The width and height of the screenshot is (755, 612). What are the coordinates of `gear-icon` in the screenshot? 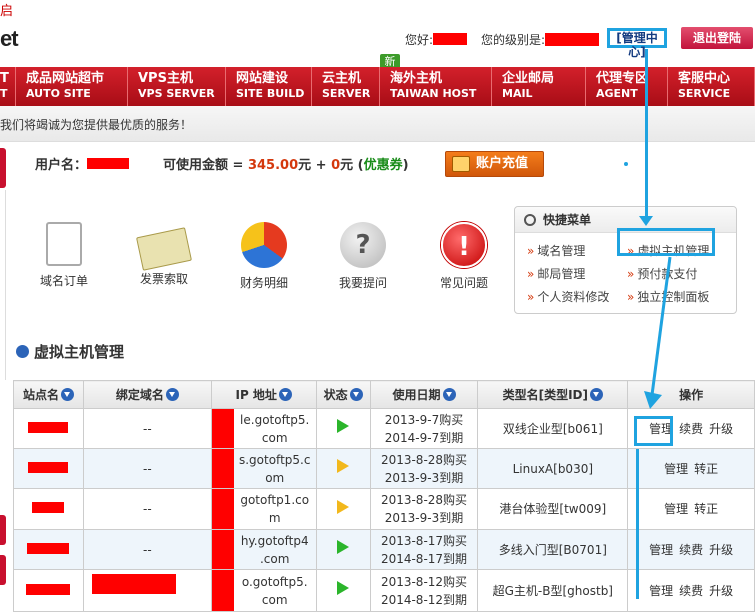 It's located at (530, 220).